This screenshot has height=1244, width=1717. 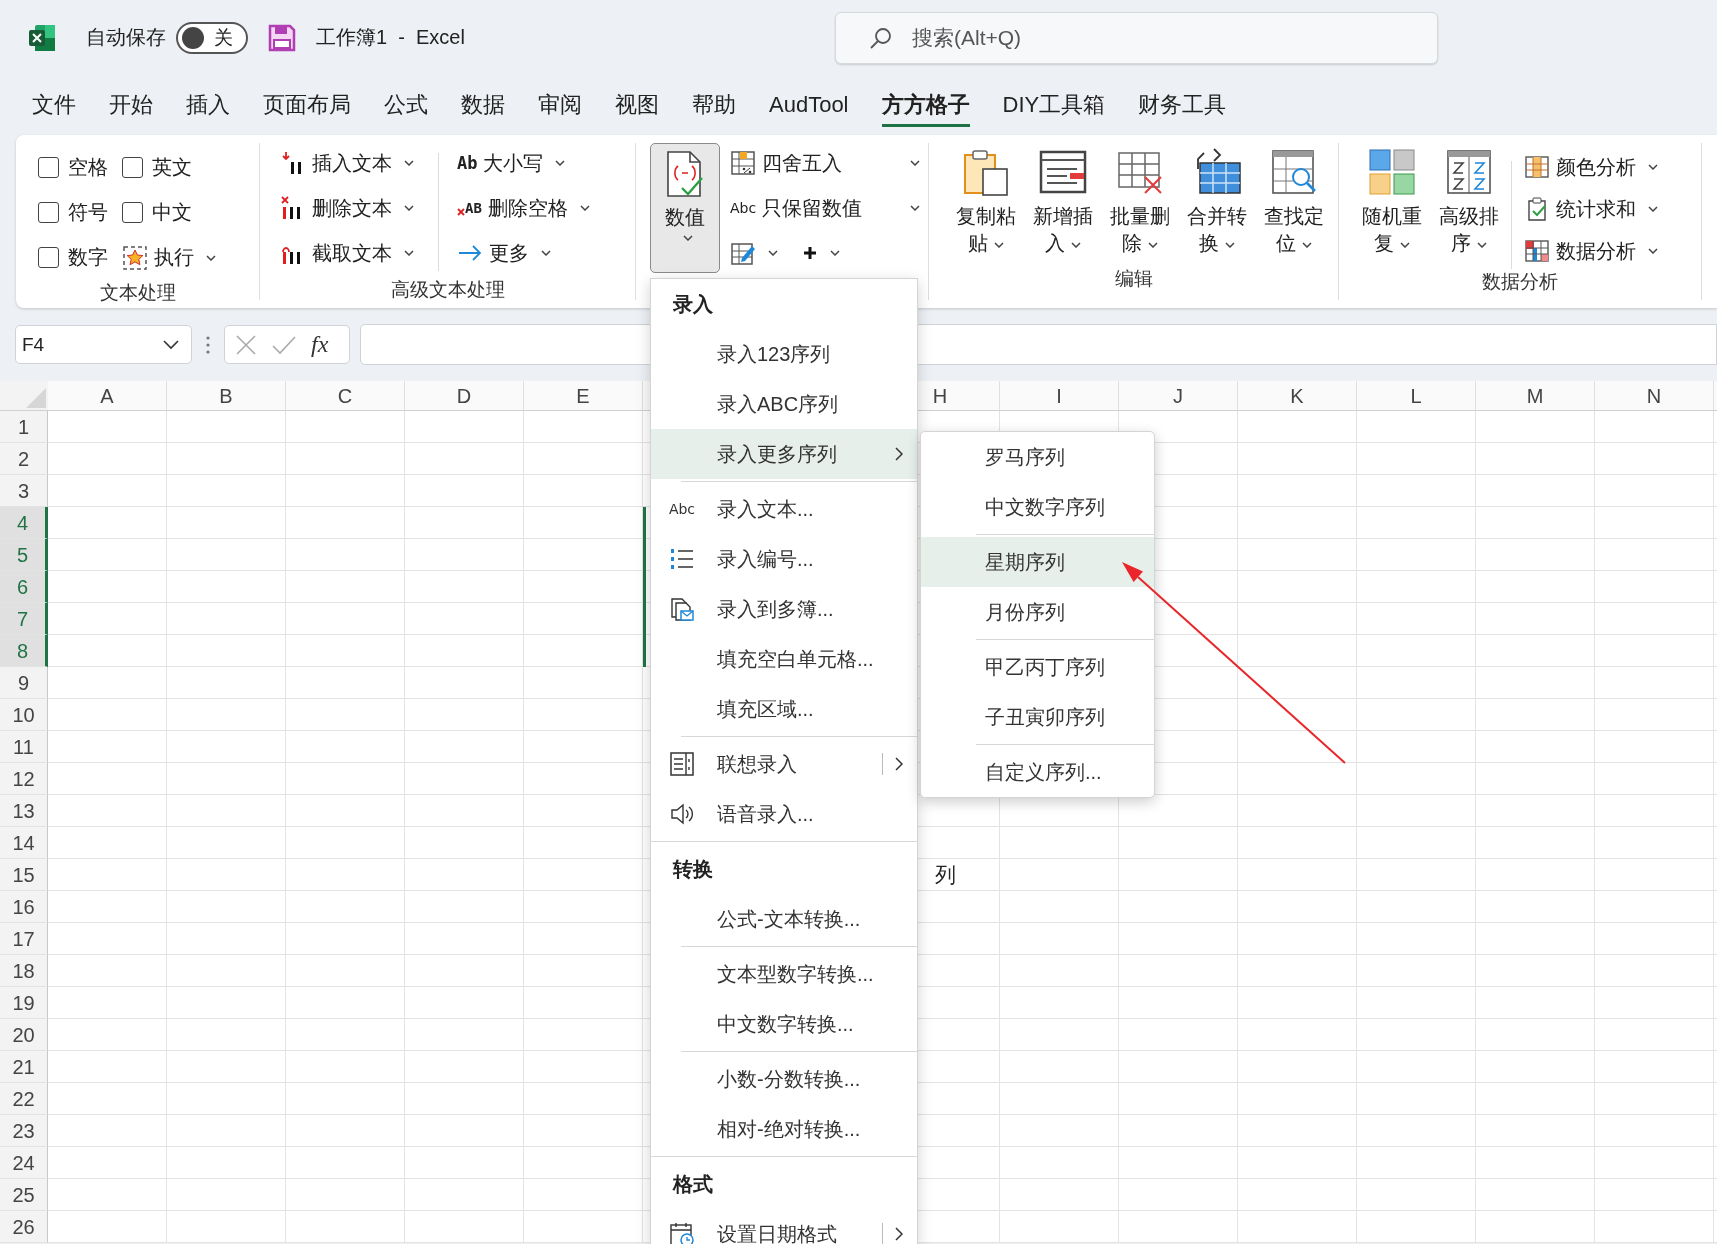 I want to click on row-header: 14, so click(x=24, y=843).